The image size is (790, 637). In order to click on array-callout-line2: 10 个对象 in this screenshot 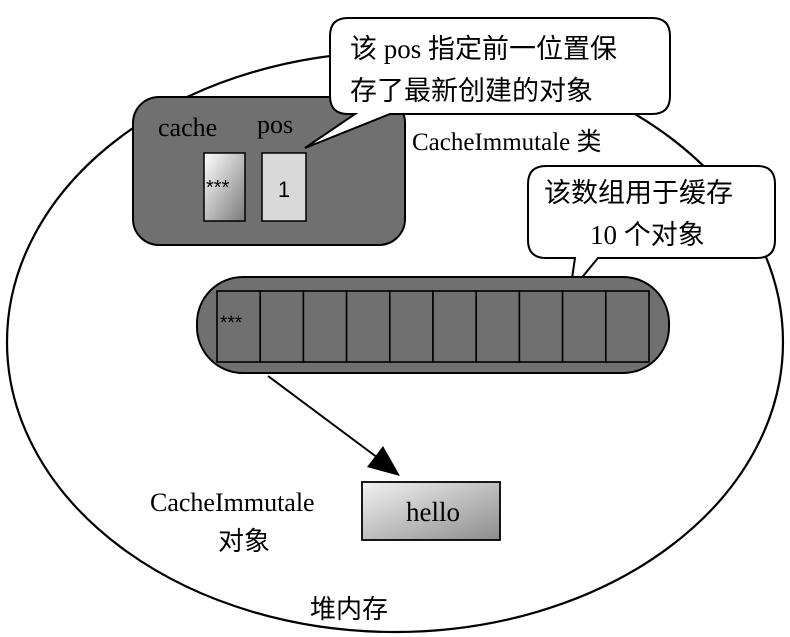, I will do `click(647, 235)`.